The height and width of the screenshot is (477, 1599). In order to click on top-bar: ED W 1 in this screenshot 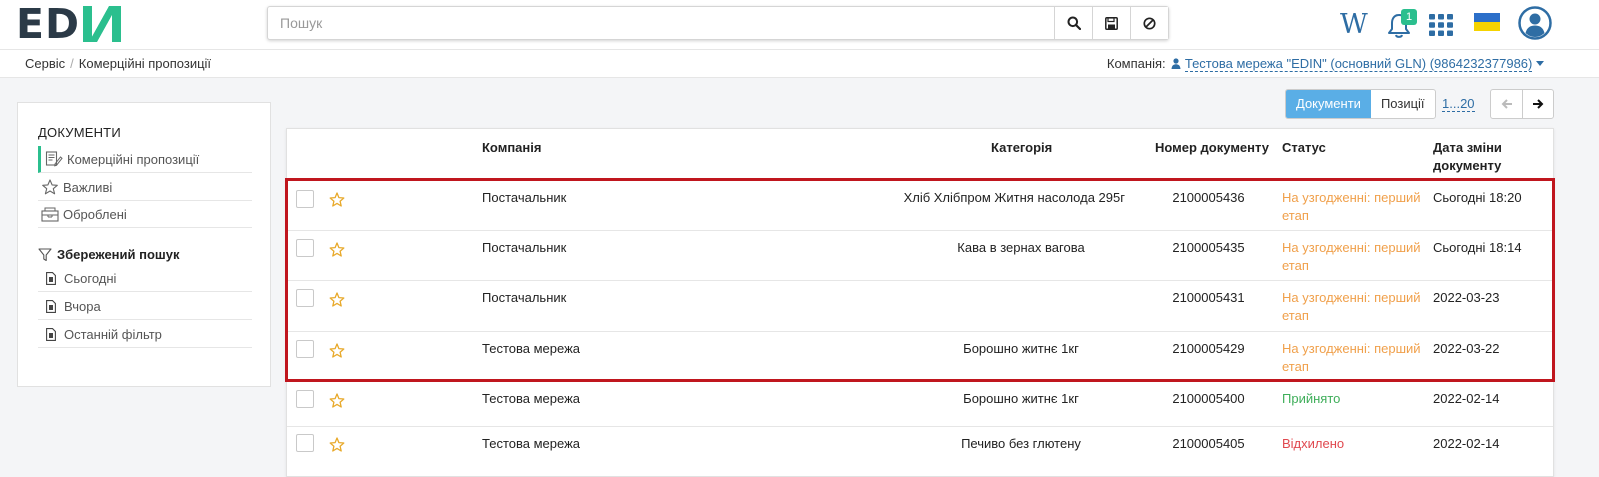, I will do `click(799, 25)`.